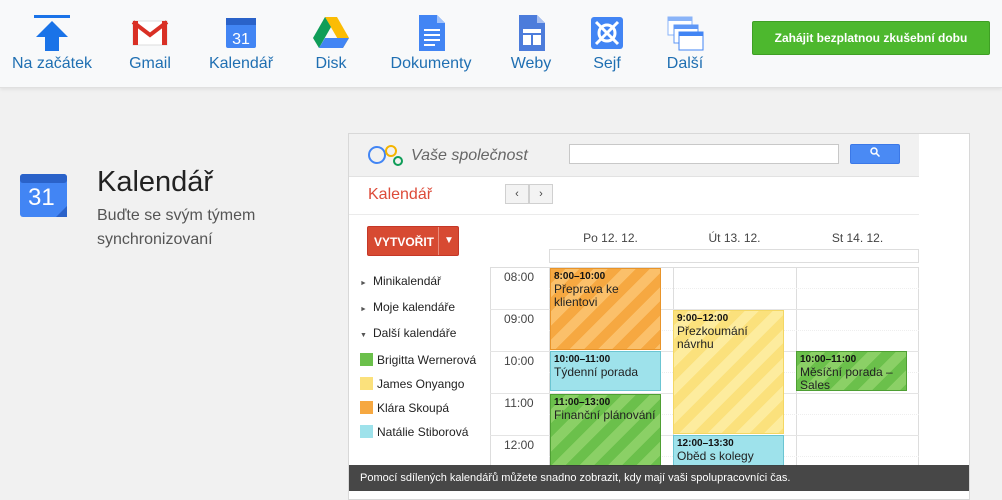  Describe the element at coordinates (150, 33) in the screenshot. I see `gmail-icon` at that location.